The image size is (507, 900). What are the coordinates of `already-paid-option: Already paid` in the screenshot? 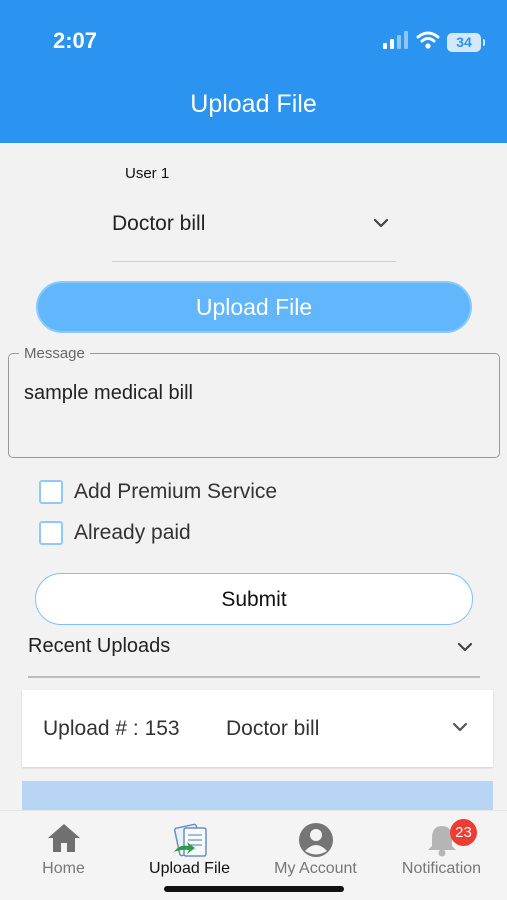 It's located at (115, 533).